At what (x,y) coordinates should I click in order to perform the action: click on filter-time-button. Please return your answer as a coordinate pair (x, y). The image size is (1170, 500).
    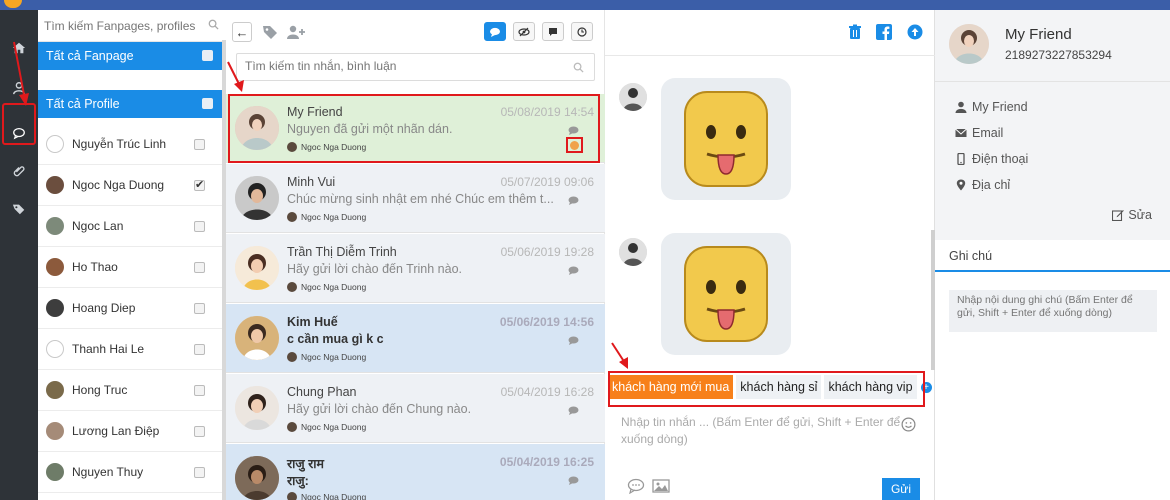
    Looking at the image, I should click on (582, 31).